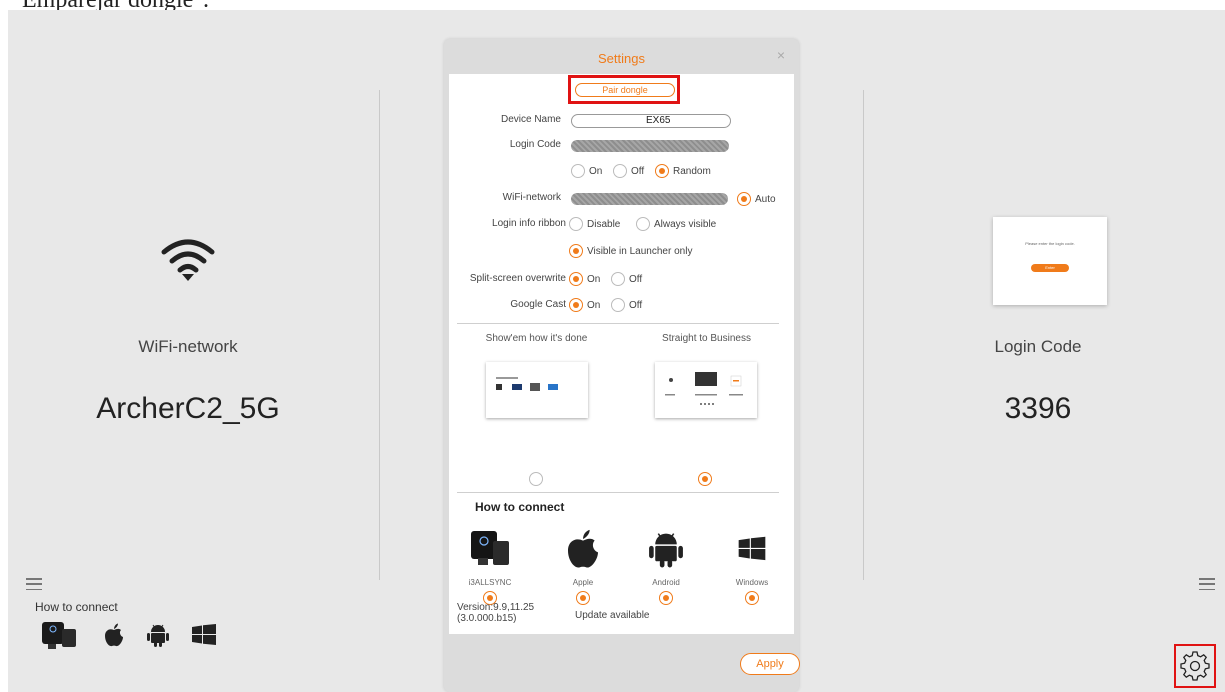 This screenshot has height=692, width=1225. What do you see at coordinates (188, 262) in the screenshot?
I see `wifi-icon` at bounding box center [188, 262].